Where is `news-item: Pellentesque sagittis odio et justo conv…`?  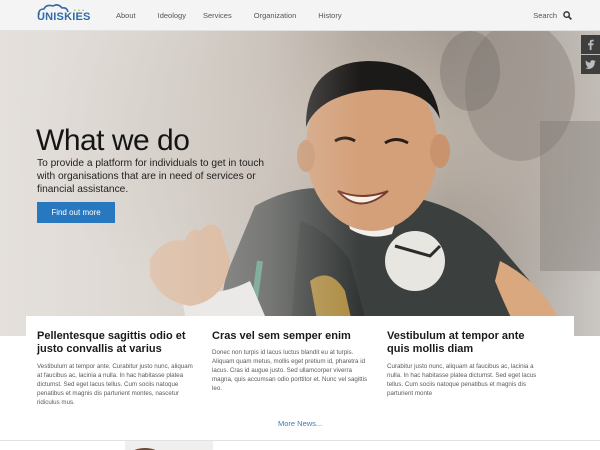 news-item: Pellentesque sagittis odio et justo conv… is located at coordinates (118, 368).